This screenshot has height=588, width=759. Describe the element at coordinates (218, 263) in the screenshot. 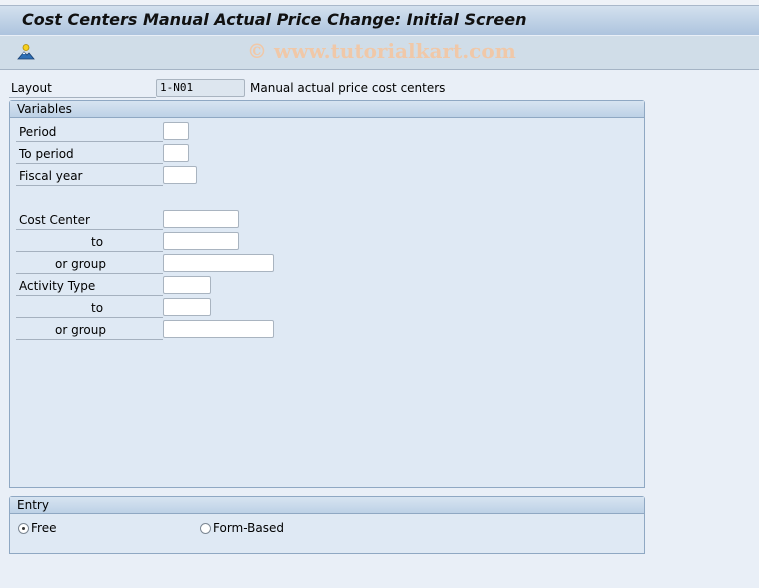

I see `cost-center-group-input` at that location.